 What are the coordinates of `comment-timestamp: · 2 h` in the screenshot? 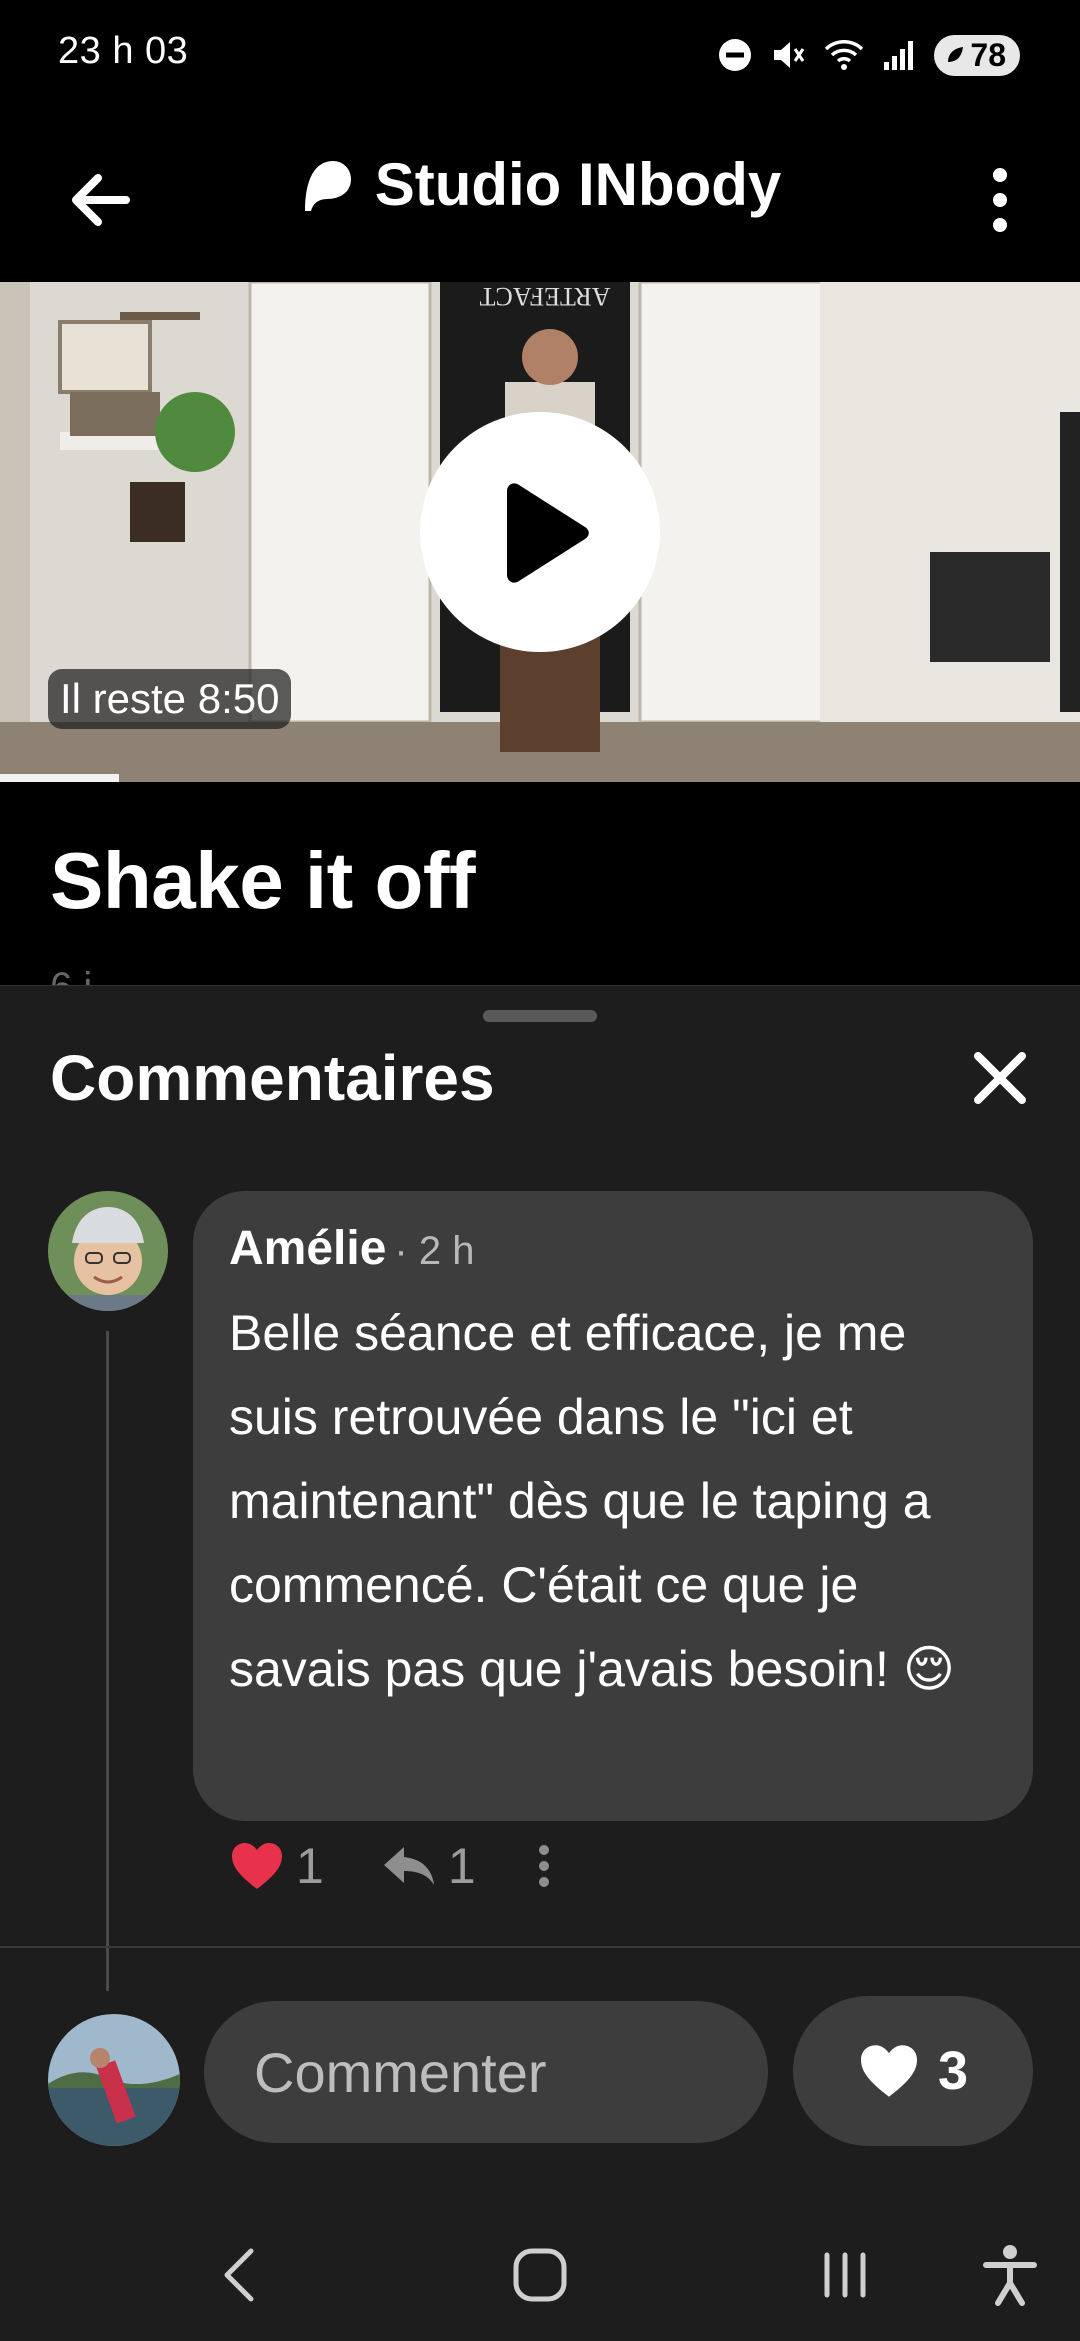 It's located at (434, 1251).